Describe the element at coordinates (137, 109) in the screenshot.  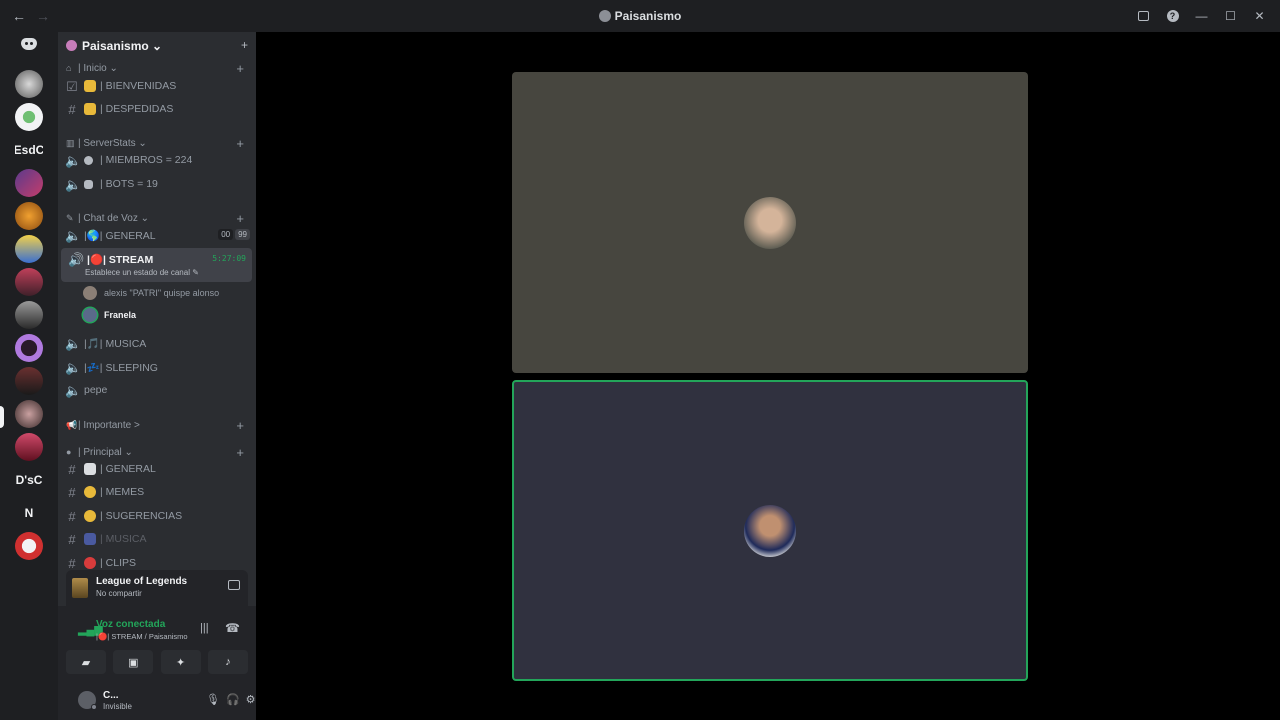
I see `channel-label: | DESPEDIDAS` at that location.